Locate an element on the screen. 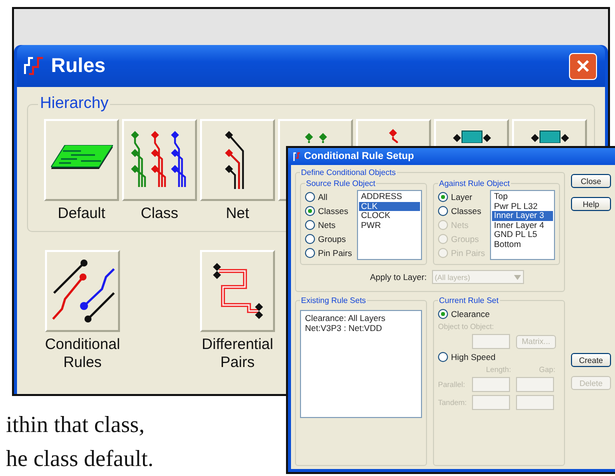  close-button is located at coordinates (583, 66).